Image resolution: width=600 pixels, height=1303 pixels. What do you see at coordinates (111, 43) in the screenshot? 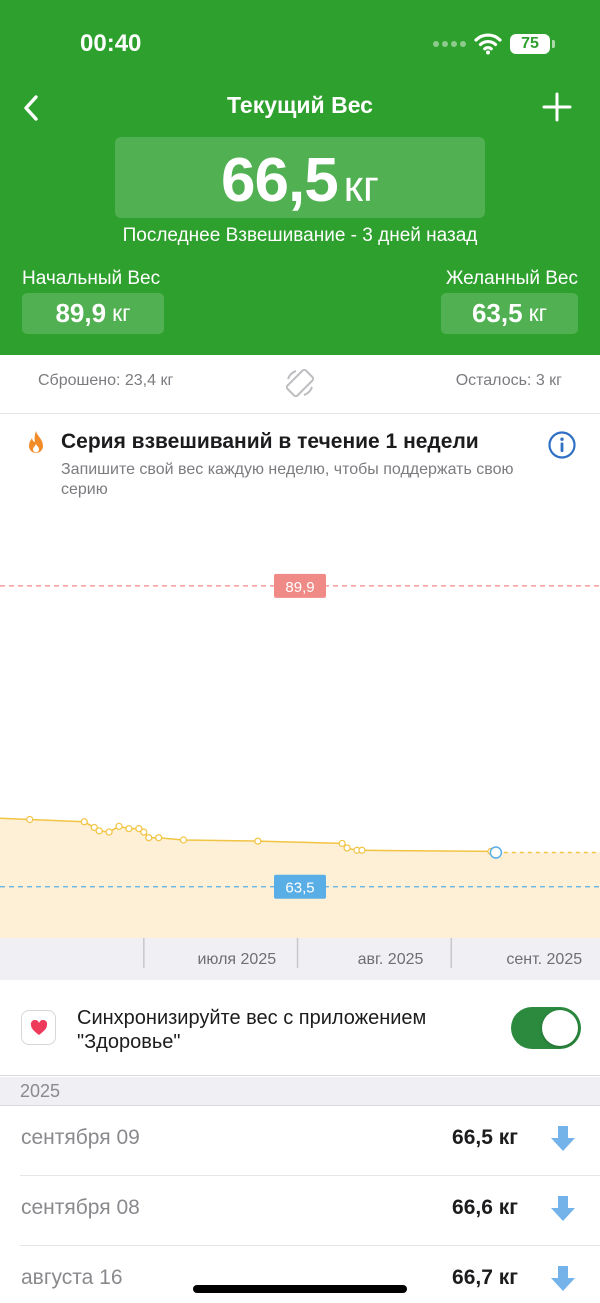
I see `status-time: 00:40` at bounding box center [111, 43].